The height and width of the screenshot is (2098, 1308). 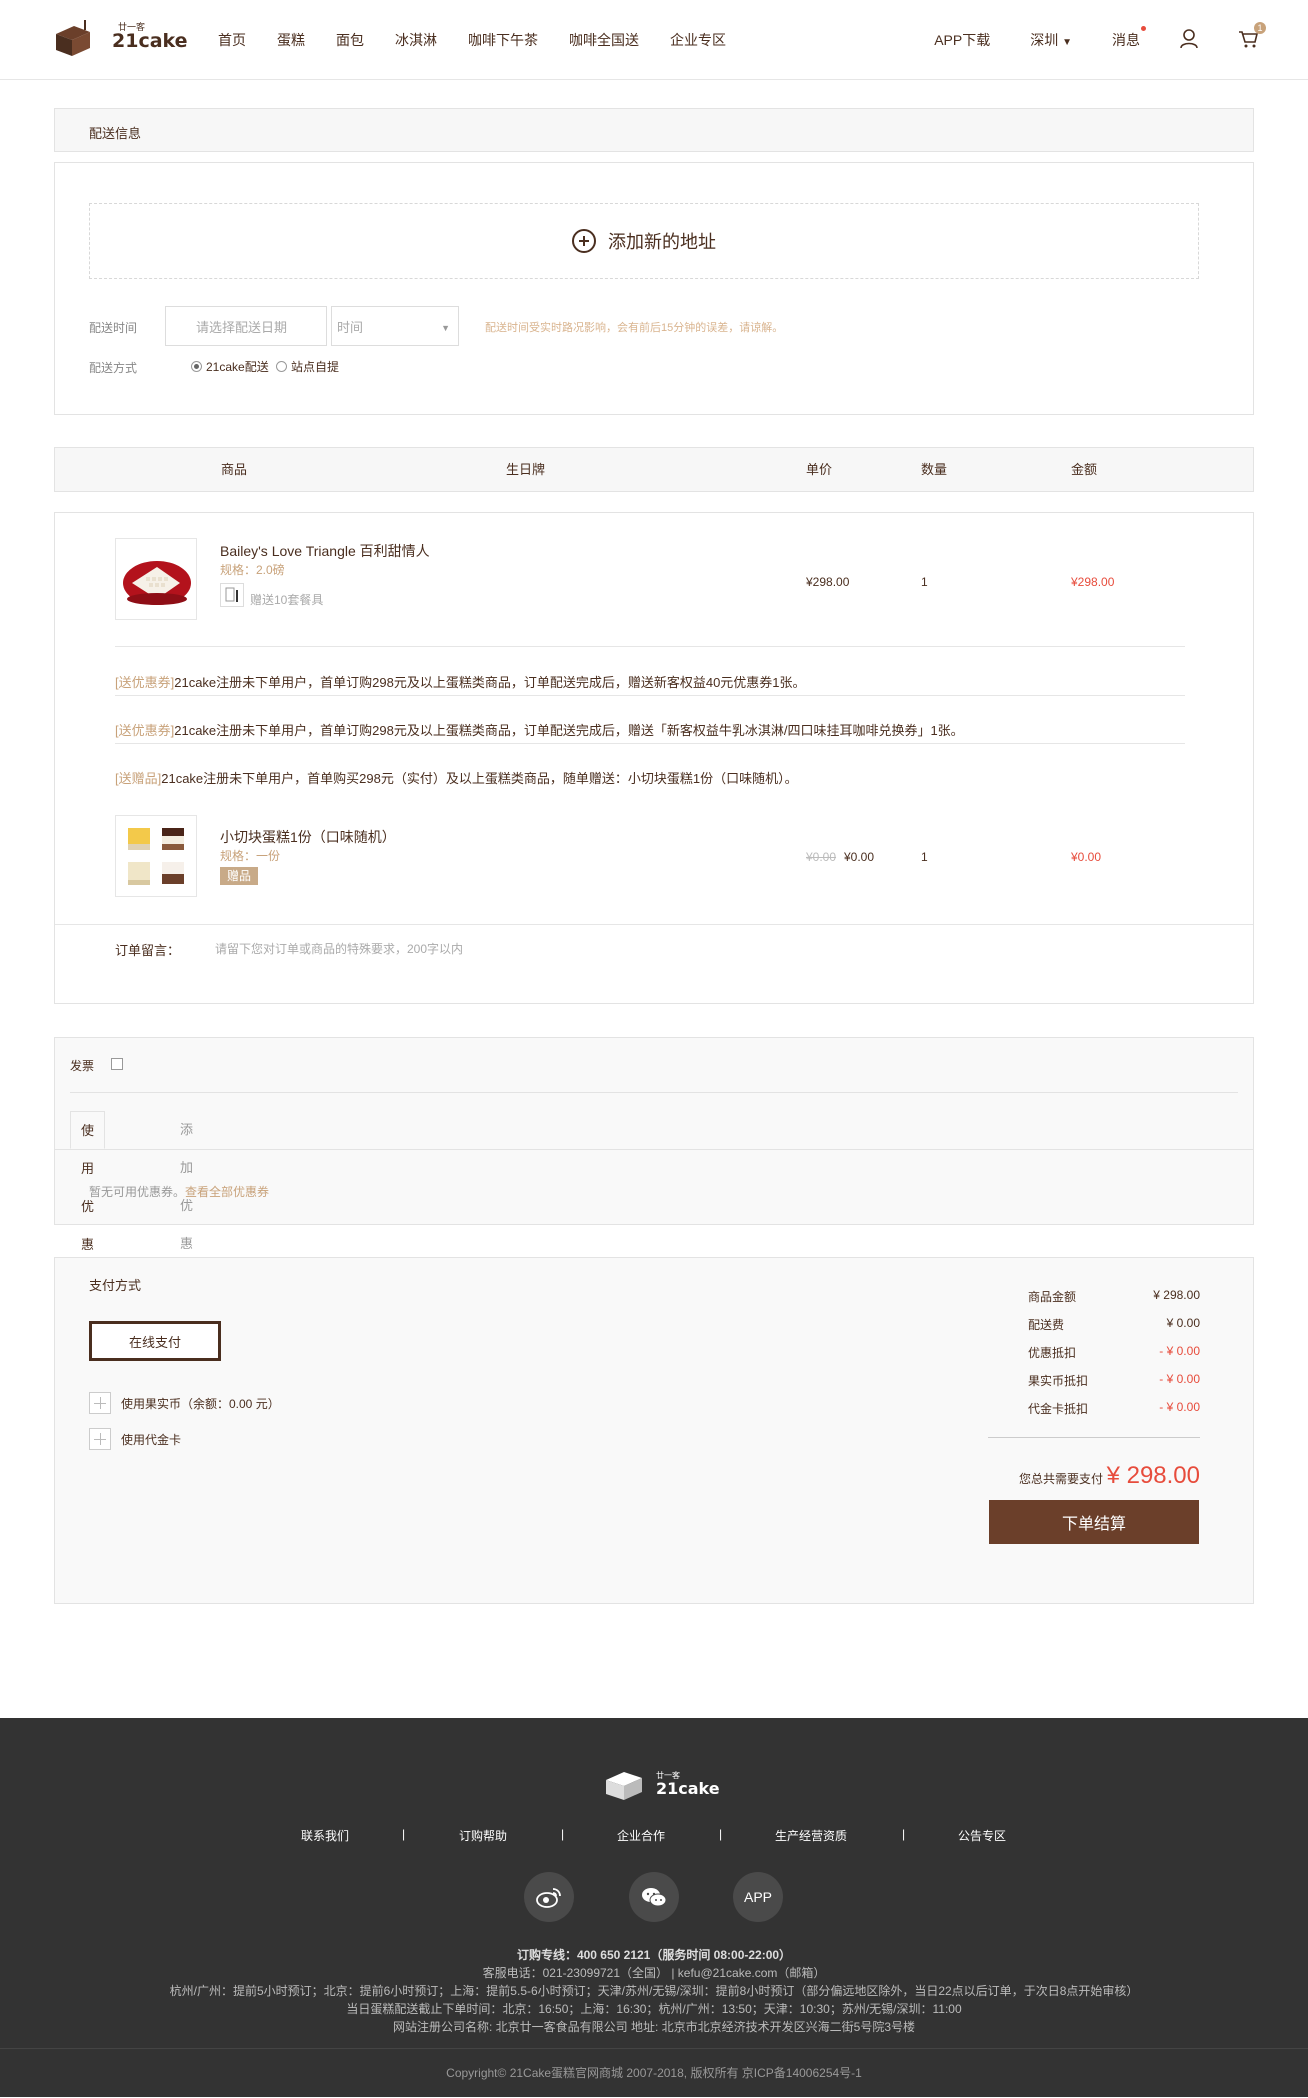 What do you see at coordinates (1051, 40) in the screenshot?
I see `city-selector: 深圳 ▼` at bounding box center [1051, 40].